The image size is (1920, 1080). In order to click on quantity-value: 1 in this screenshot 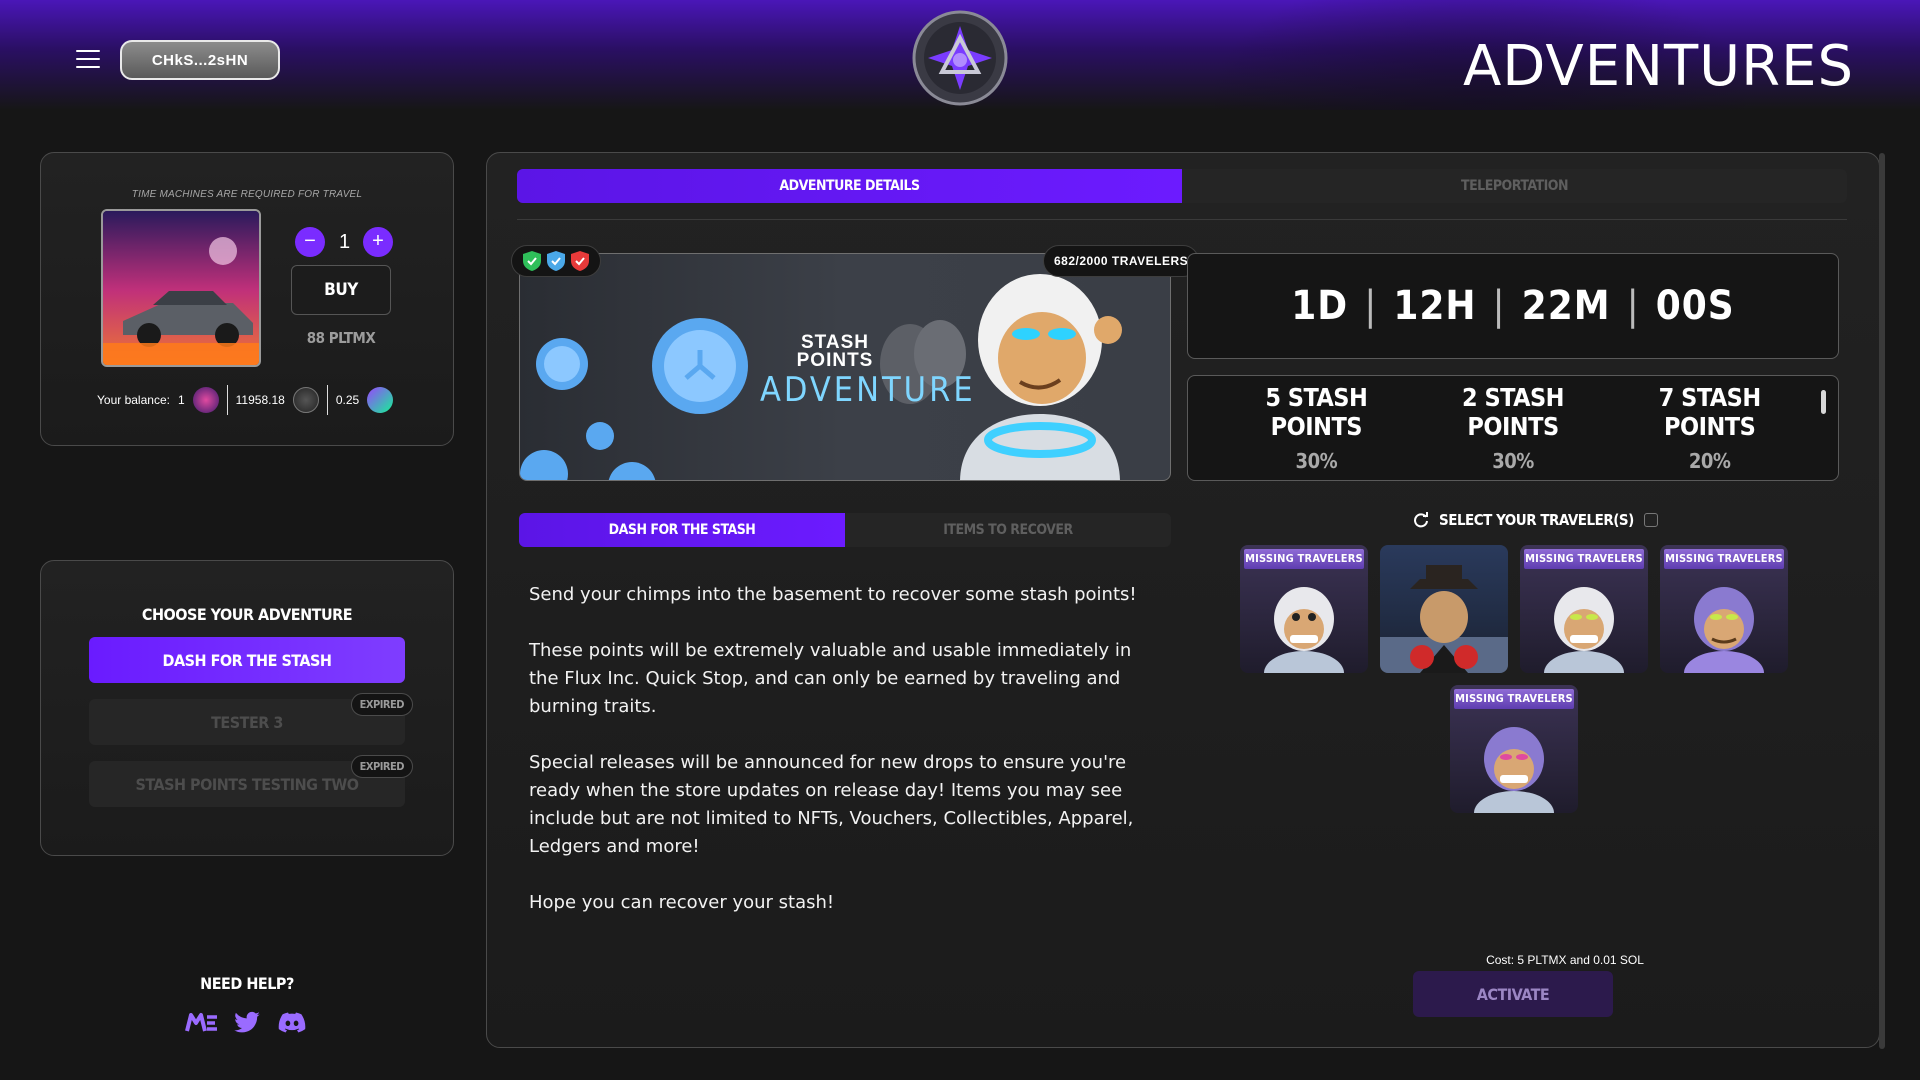, I will do `click(345, 241)`.